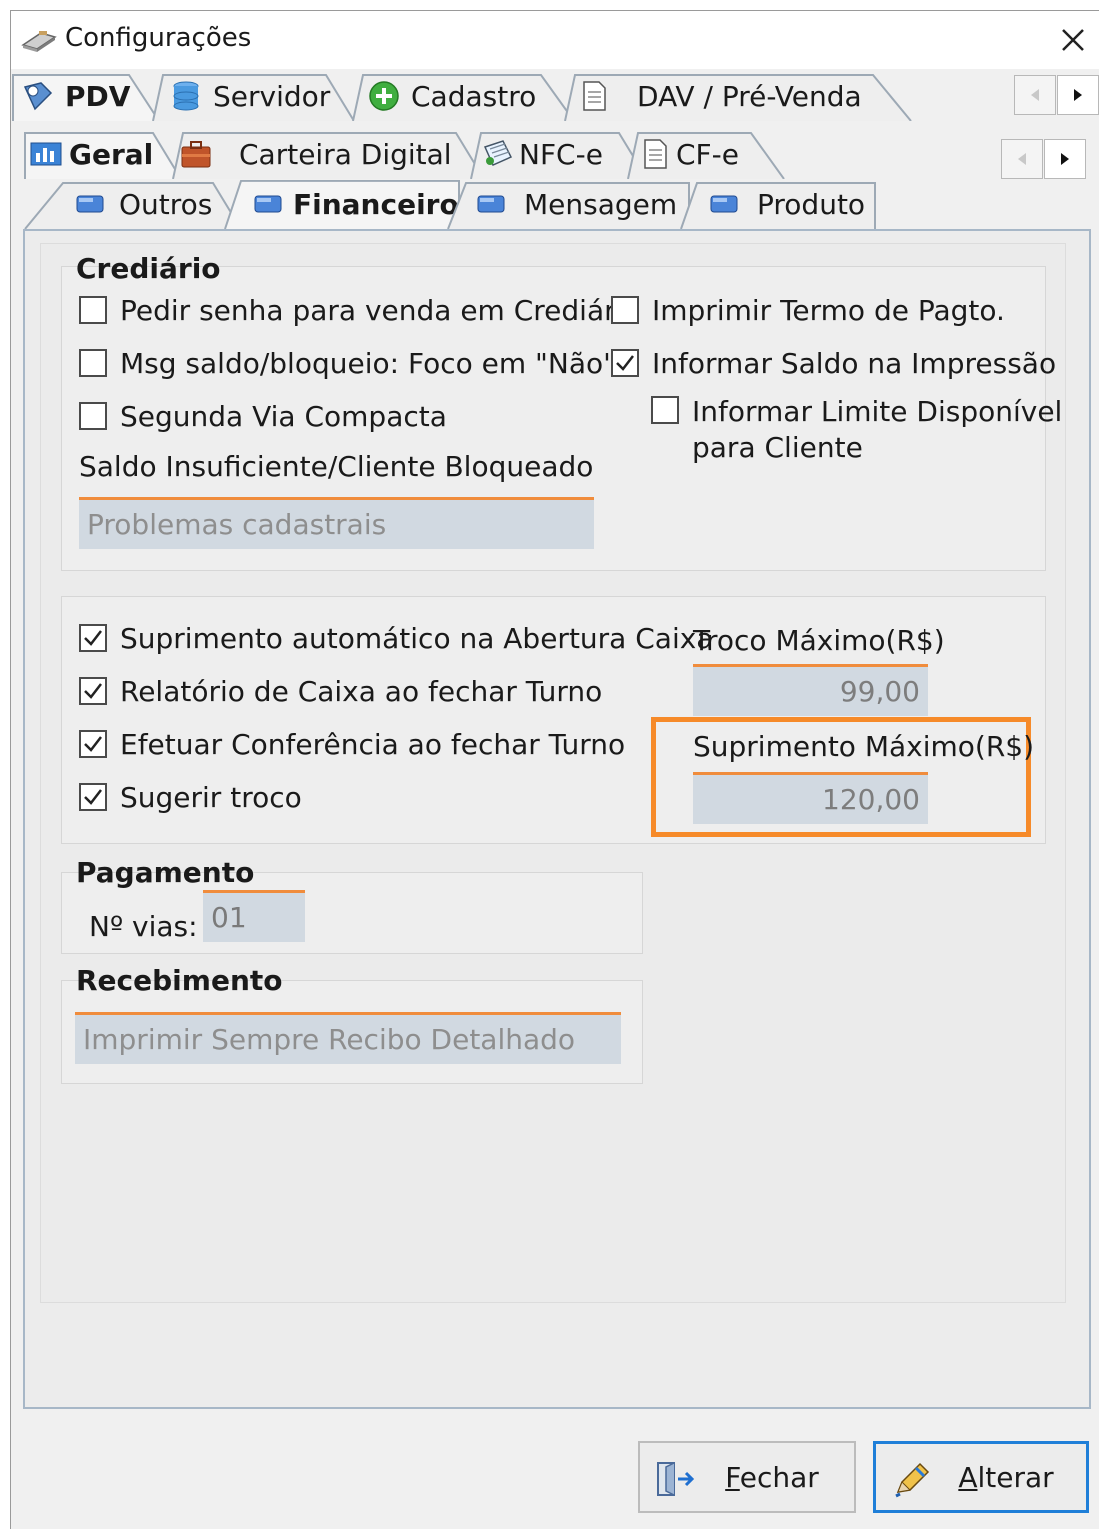 This screenshot has height=1529, width=1099. Describe the element at coordinates (254, 916) in the screenshot. I see `vias-field: 01` at that location.